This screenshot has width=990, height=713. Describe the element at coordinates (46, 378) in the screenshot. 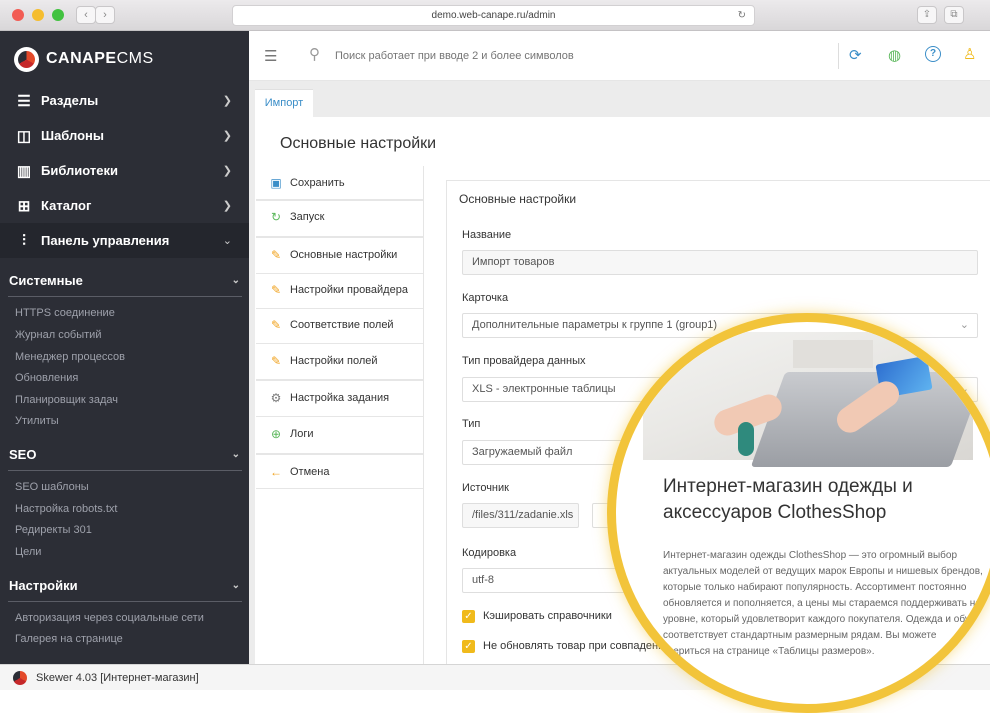

I see `sidebar-link-updates: Обновления` at that location.